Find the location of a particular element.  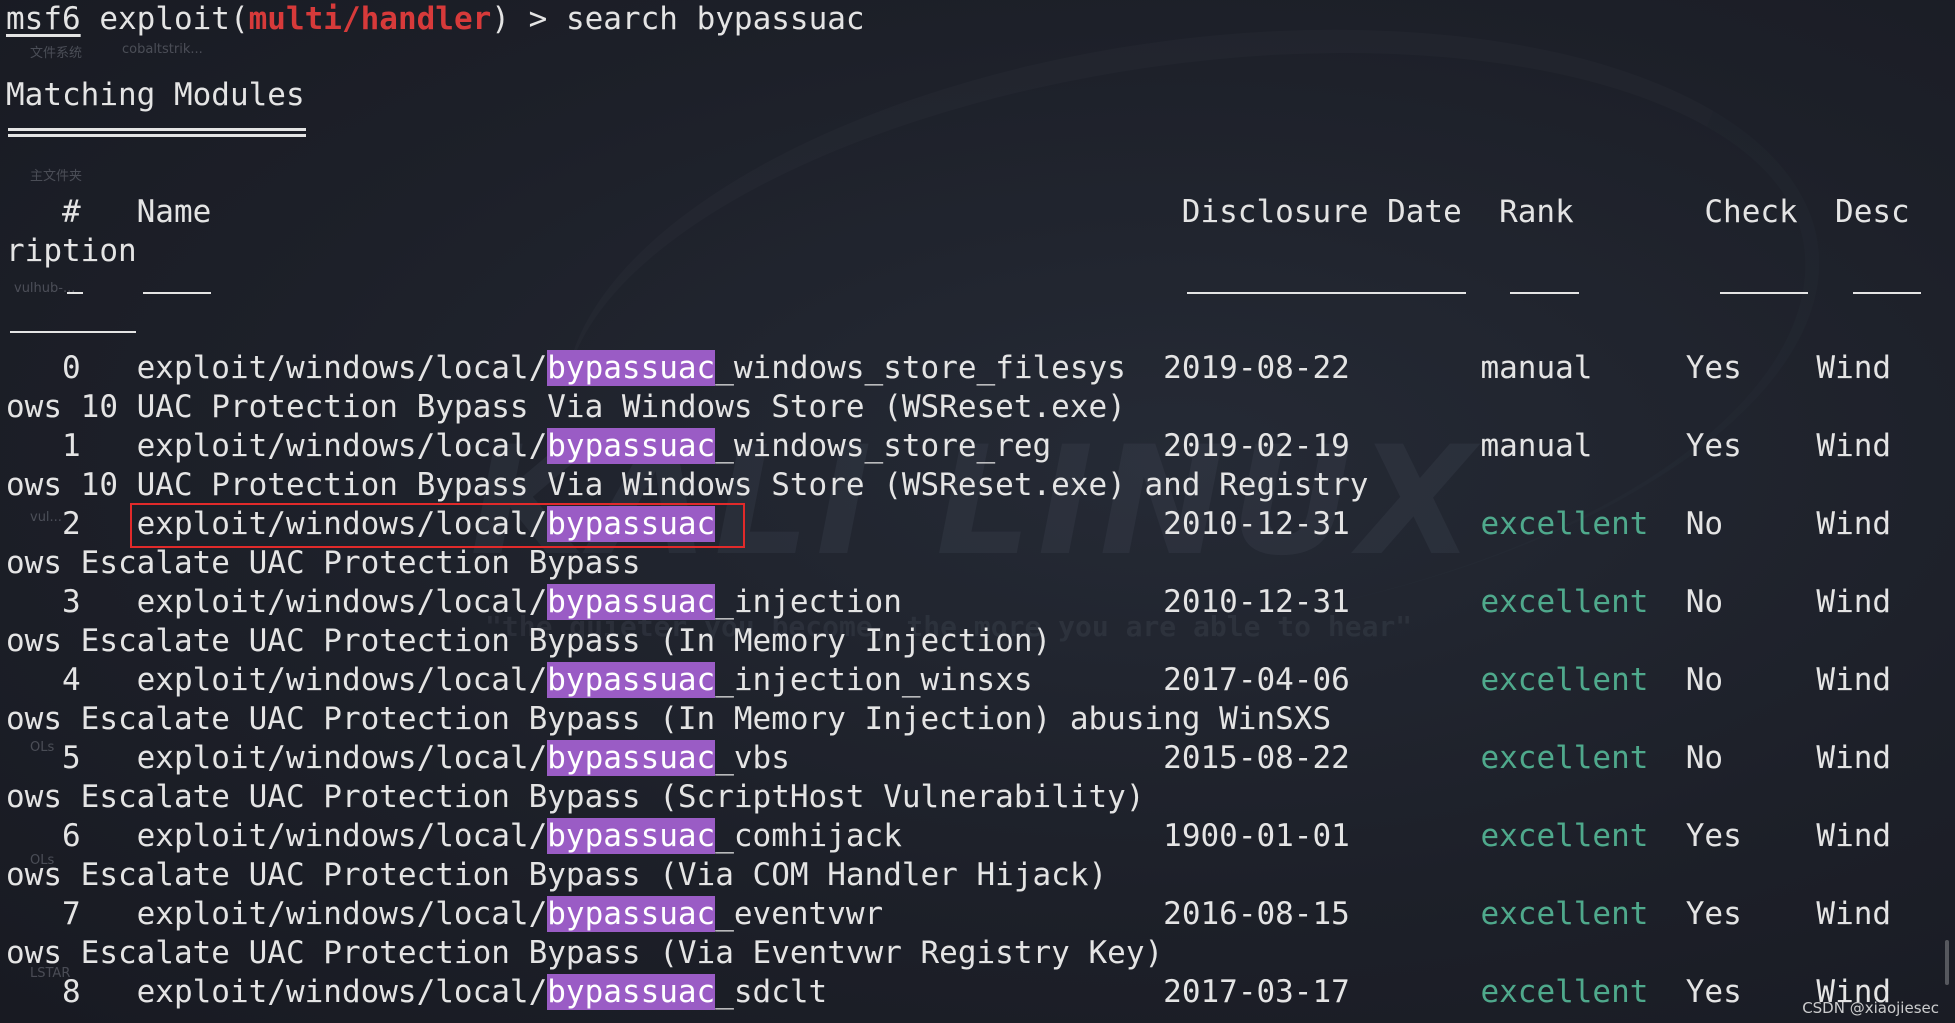

row-suffix: _windows_store_reg 2019-02-19 is located at coordinates (1098, 446).